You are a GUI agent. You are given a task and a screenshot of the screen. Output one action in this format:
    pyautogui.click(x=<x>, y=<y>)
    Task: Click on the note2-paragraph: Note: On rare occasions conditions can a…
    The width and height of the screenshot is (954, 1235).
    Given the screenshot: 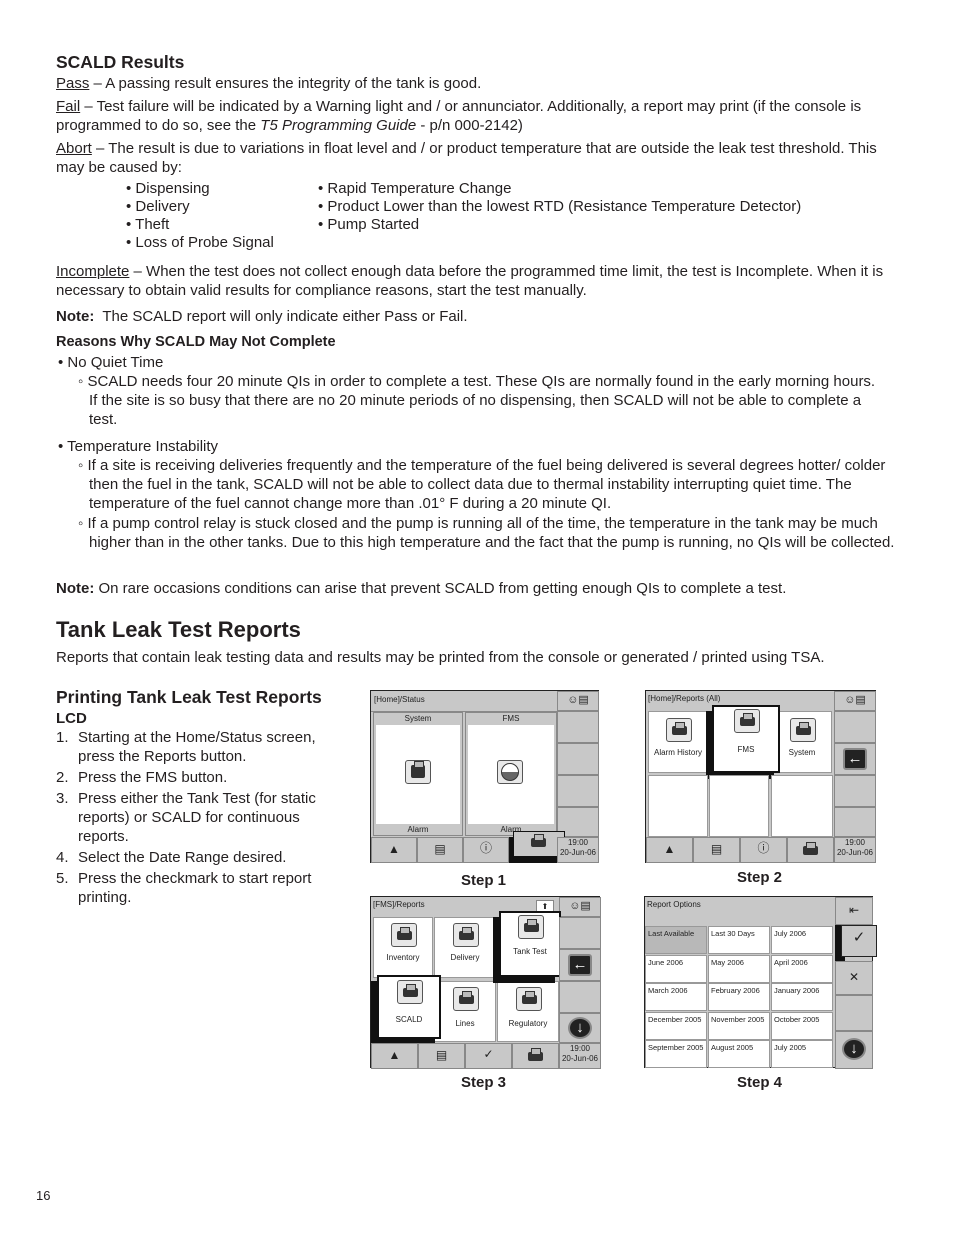 What is the action you would take?
    pyautogui.click(x=481, y=588)
    